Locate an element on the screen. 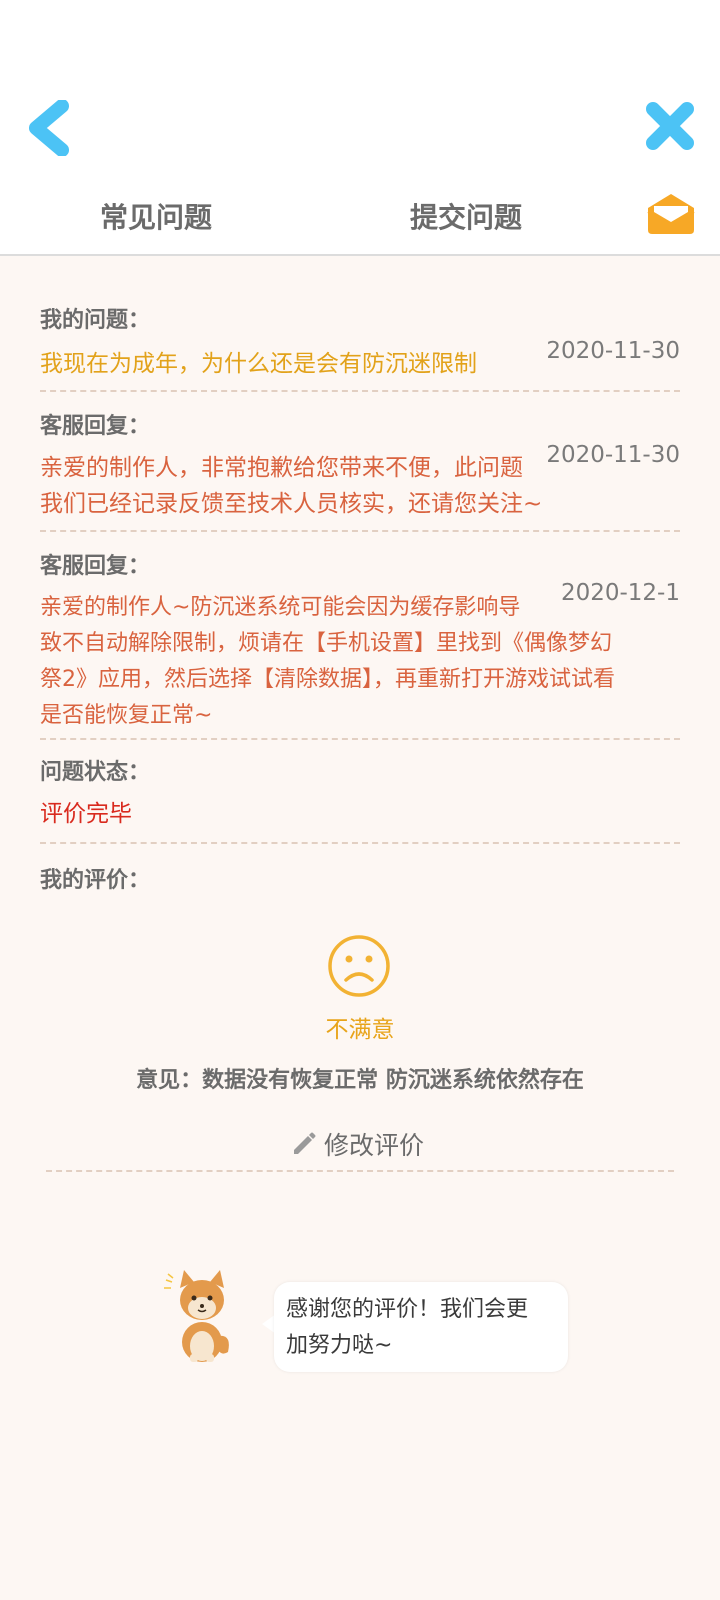 This screenshot has width=720, height=1600. rating-opinion: 意见：数据没有恢复正常 防沉迷系统依然存在 is located at coordinates (360, 1080).